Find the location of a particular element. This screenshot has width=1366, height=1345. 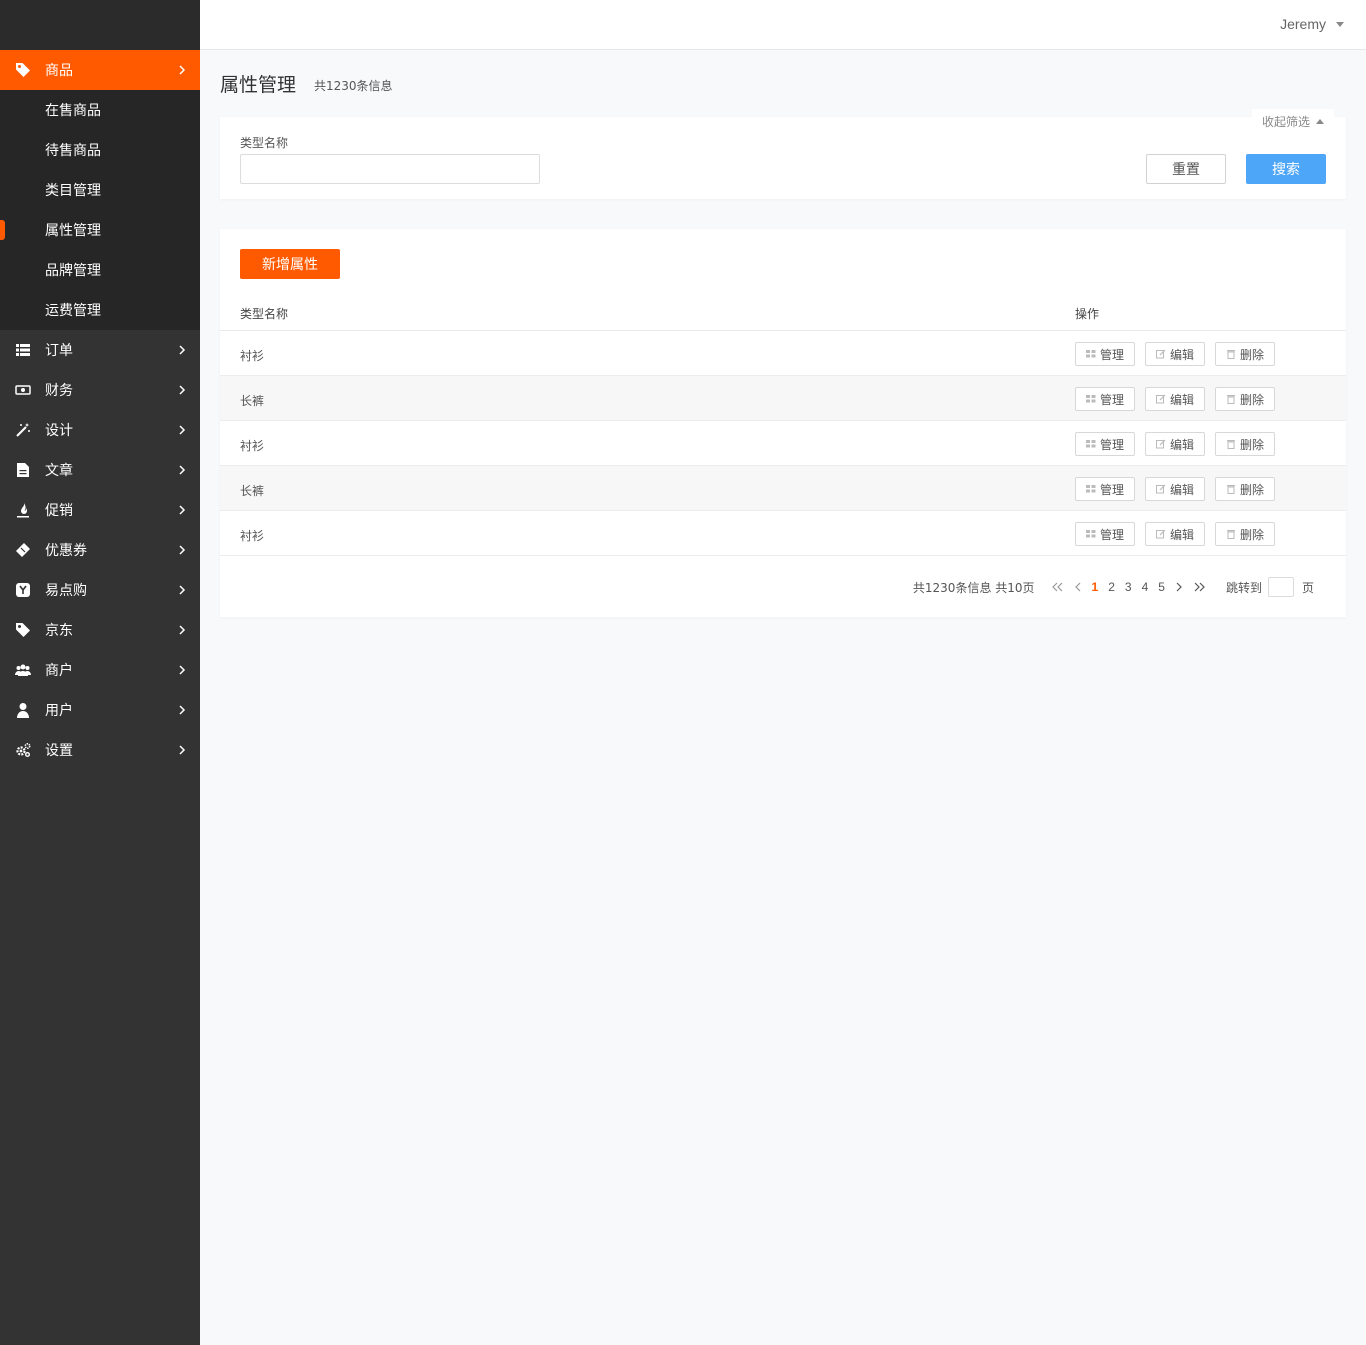

sidebar-subitem-shipping: 运费管理 is located at coordinates (100, 310).